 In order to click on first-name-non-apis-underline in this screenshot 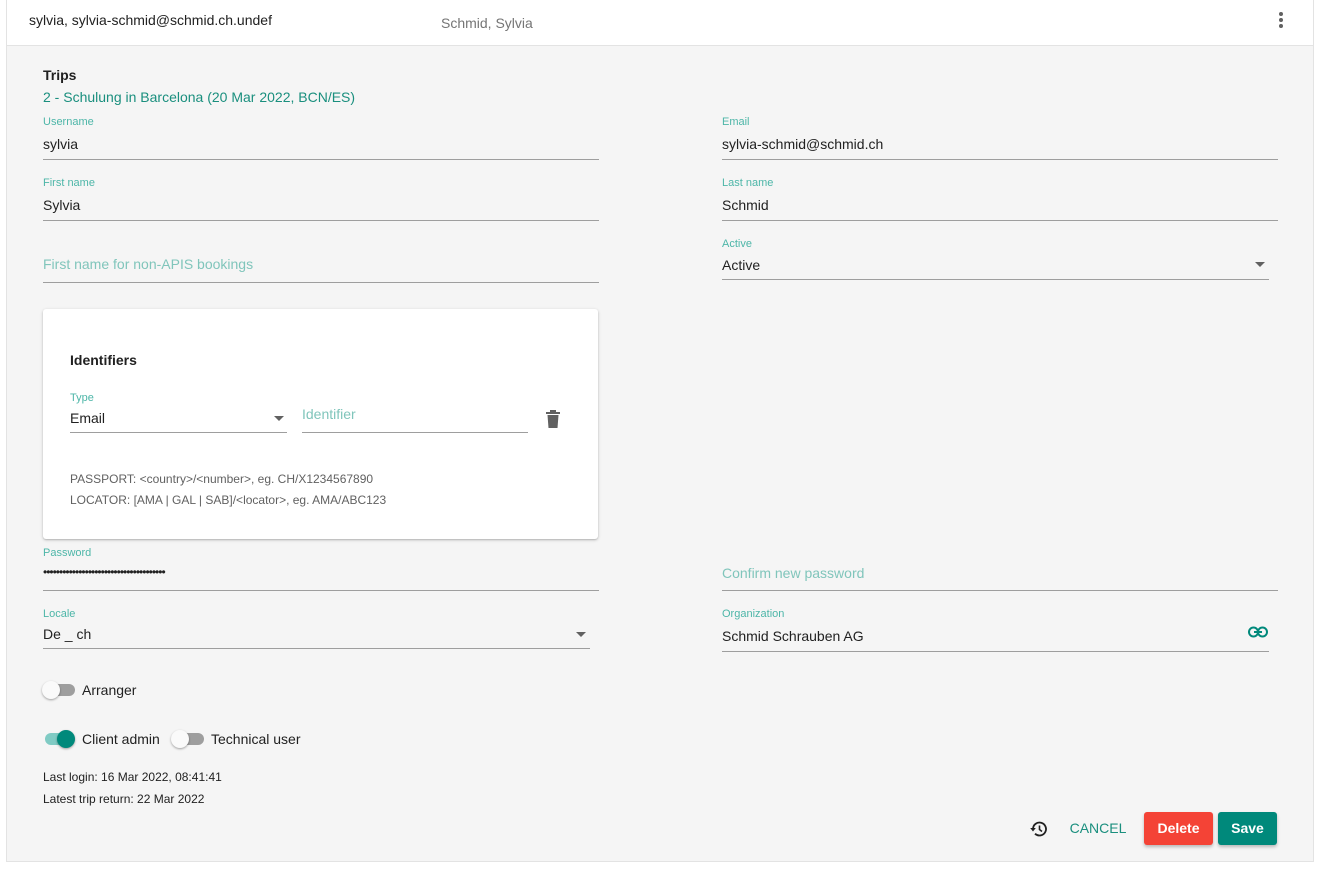, I will do `click(321, 282)`.